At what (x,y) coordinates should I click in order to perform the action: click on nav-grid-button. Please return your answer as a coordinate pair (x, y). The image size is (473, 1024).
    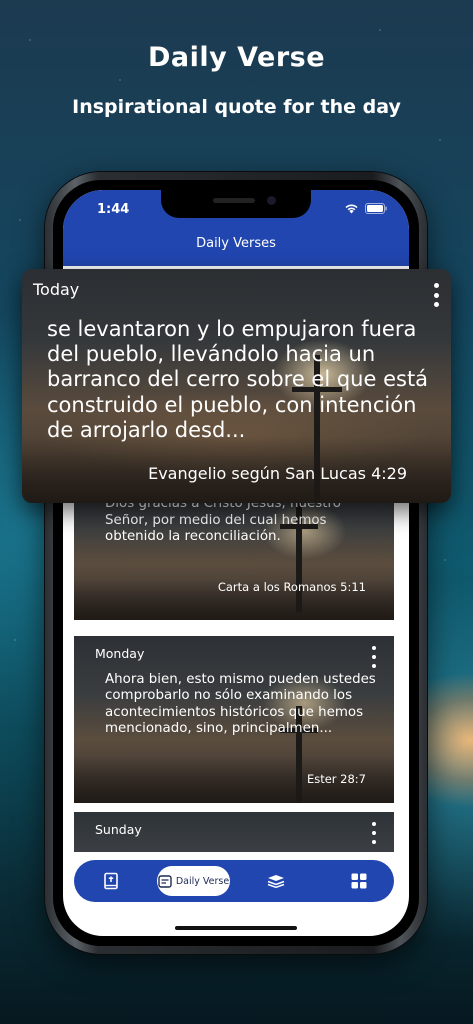
    Looking at the image, I should click on (359, 881).